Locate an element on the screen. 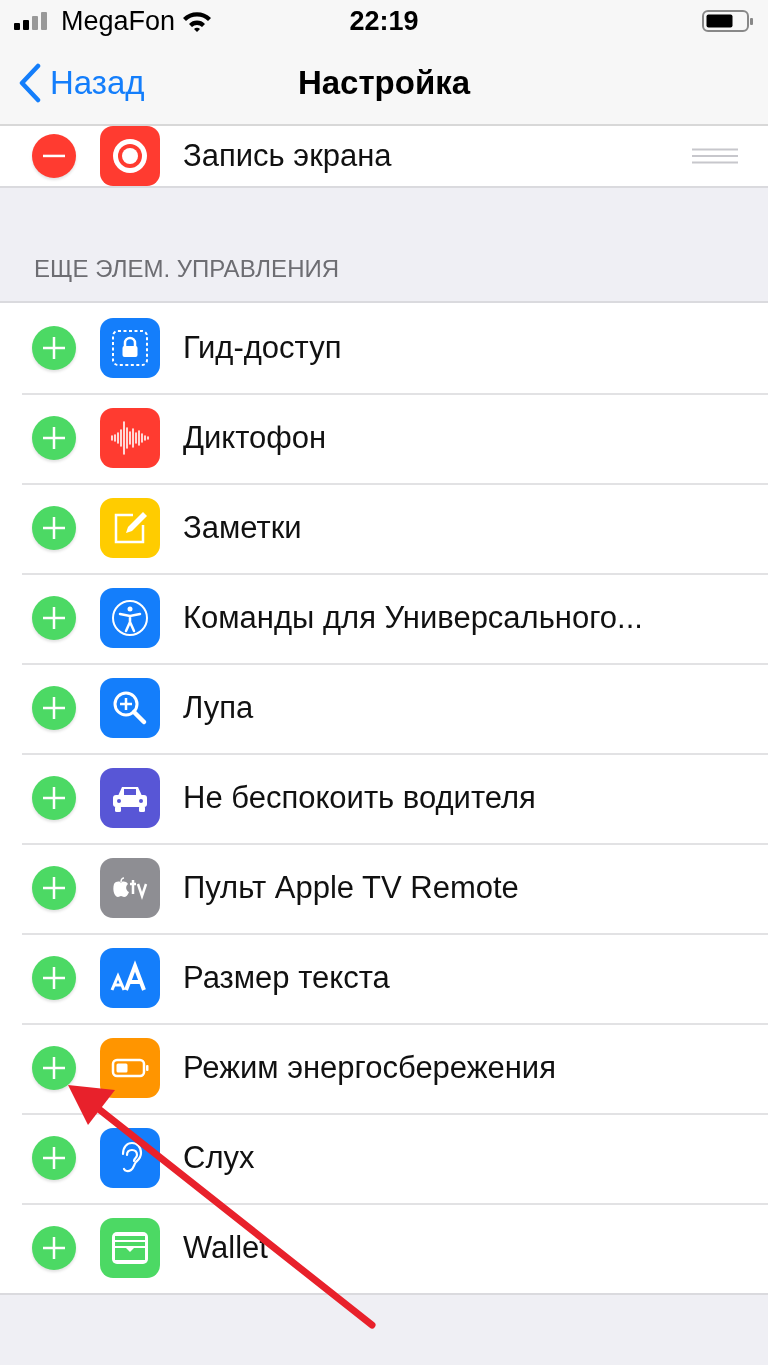 The height and width of the screenshot is (1365, 768). ear-icon is located at coordinates (130, 1158).